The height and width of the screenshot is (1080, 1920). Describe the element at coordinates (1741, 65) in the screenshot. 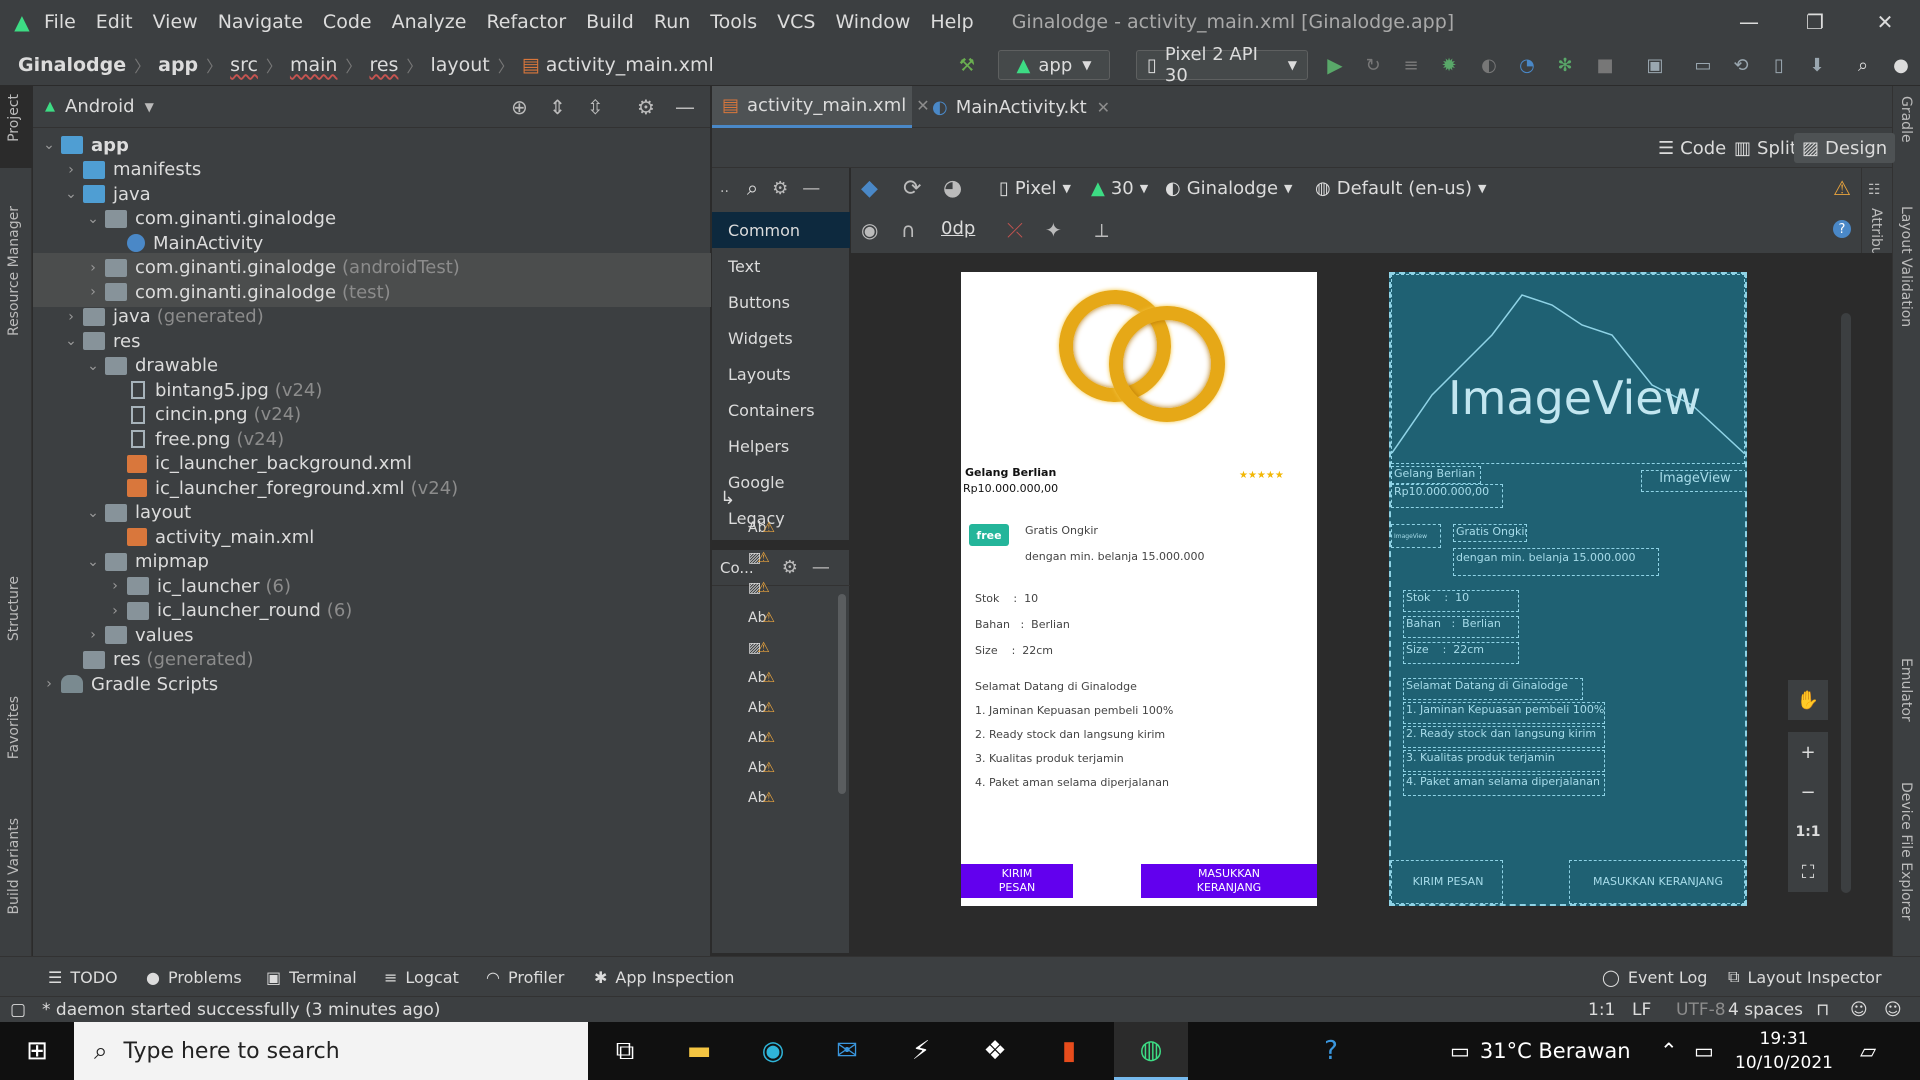

I see `sync-gradle-icon: ⟲` at that location.